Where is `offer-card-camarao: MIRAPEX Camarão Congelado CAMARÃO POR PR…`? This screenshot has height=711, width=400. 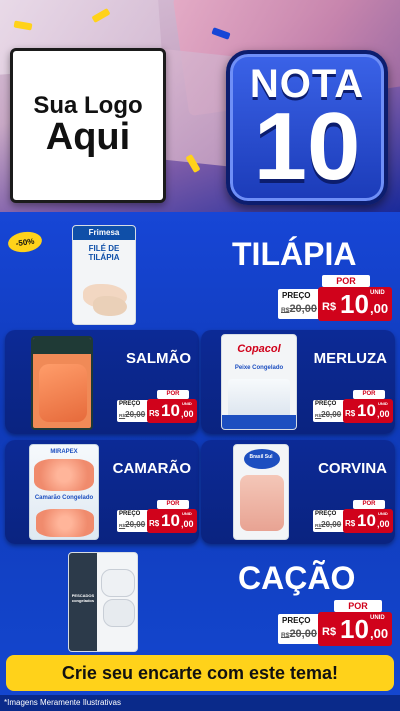 offer-card-camarao: MIRAPEX Camarão Congelado CAMARÃO POR PR… is located at coordinates (102, 492).